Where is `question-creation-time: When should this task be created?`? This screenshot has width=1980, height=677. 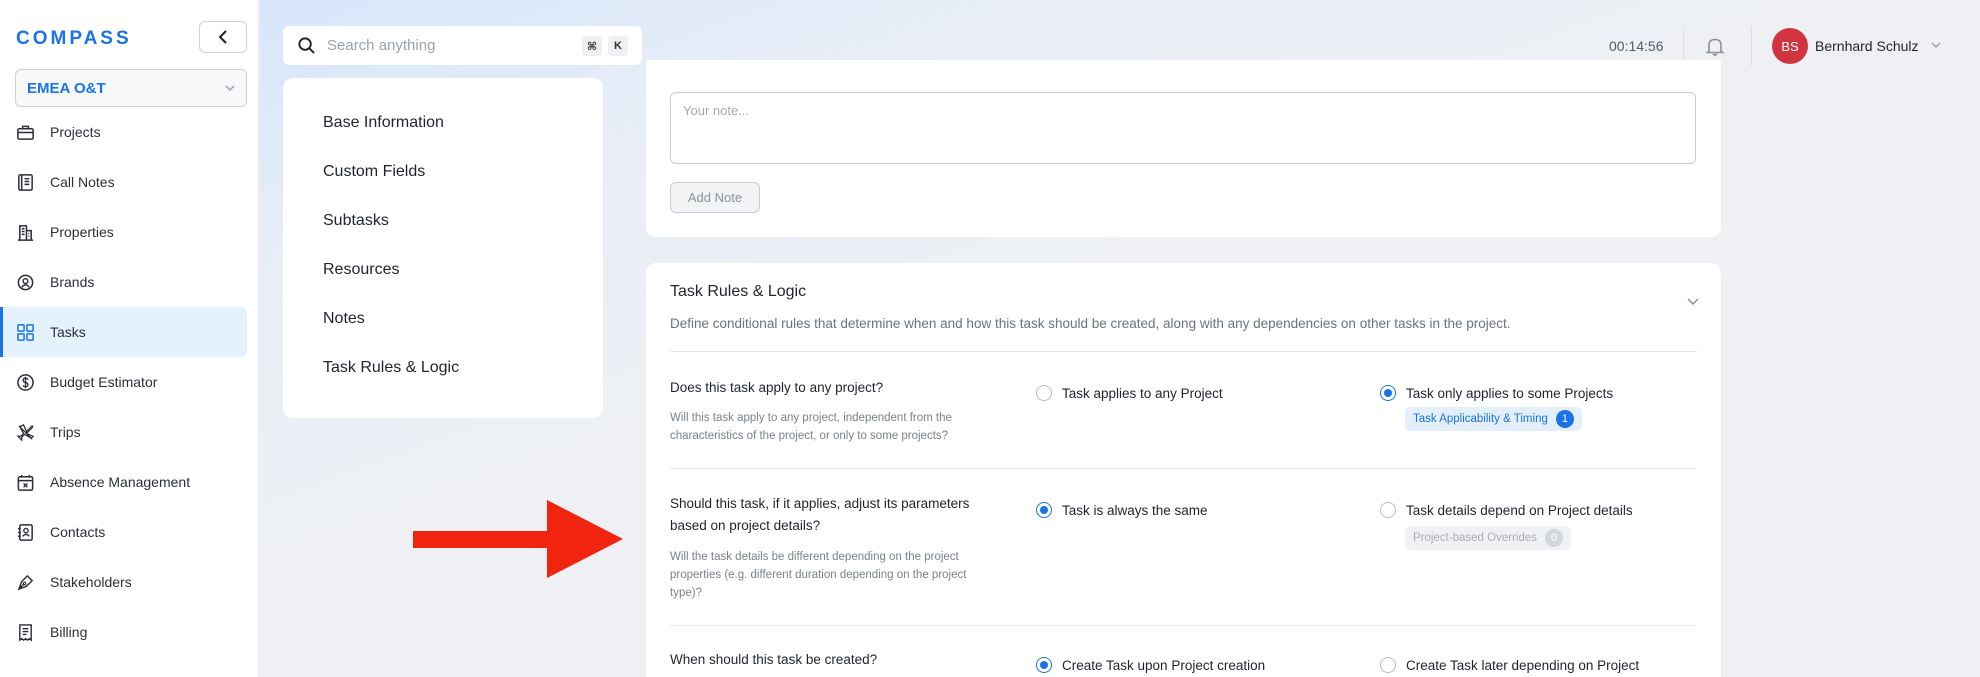 question-creation-time: When should this task be created? is located at coordinates (774, 659).